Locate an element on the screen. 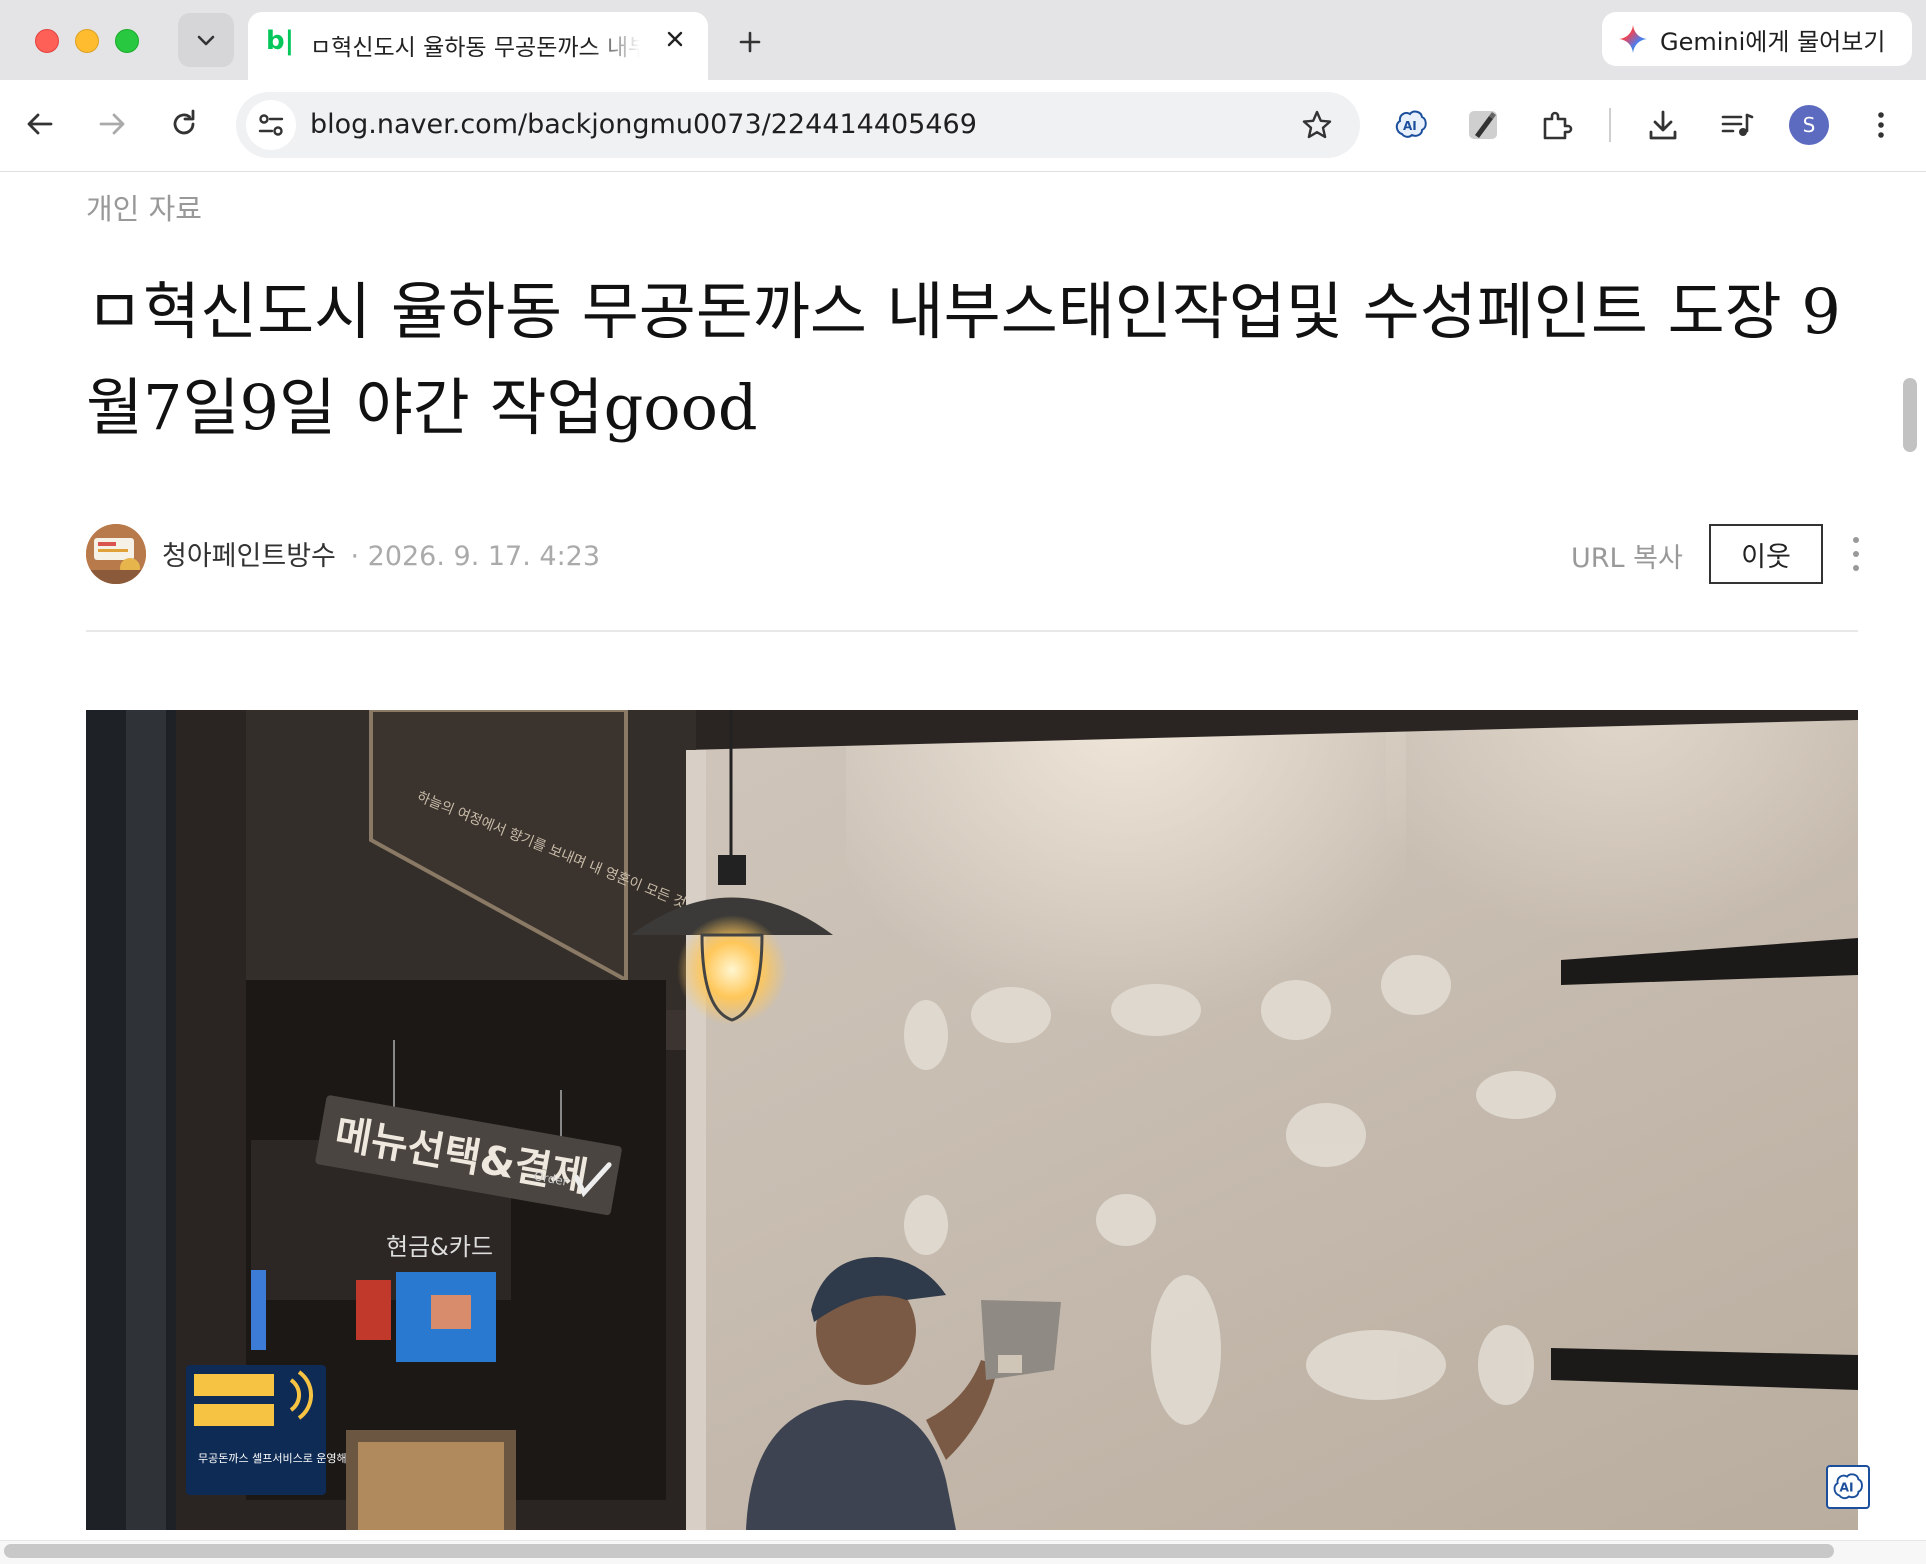 The height and width of the screenshot is (1564, 1926). tab-search-button is located at coordinates (206, 40).